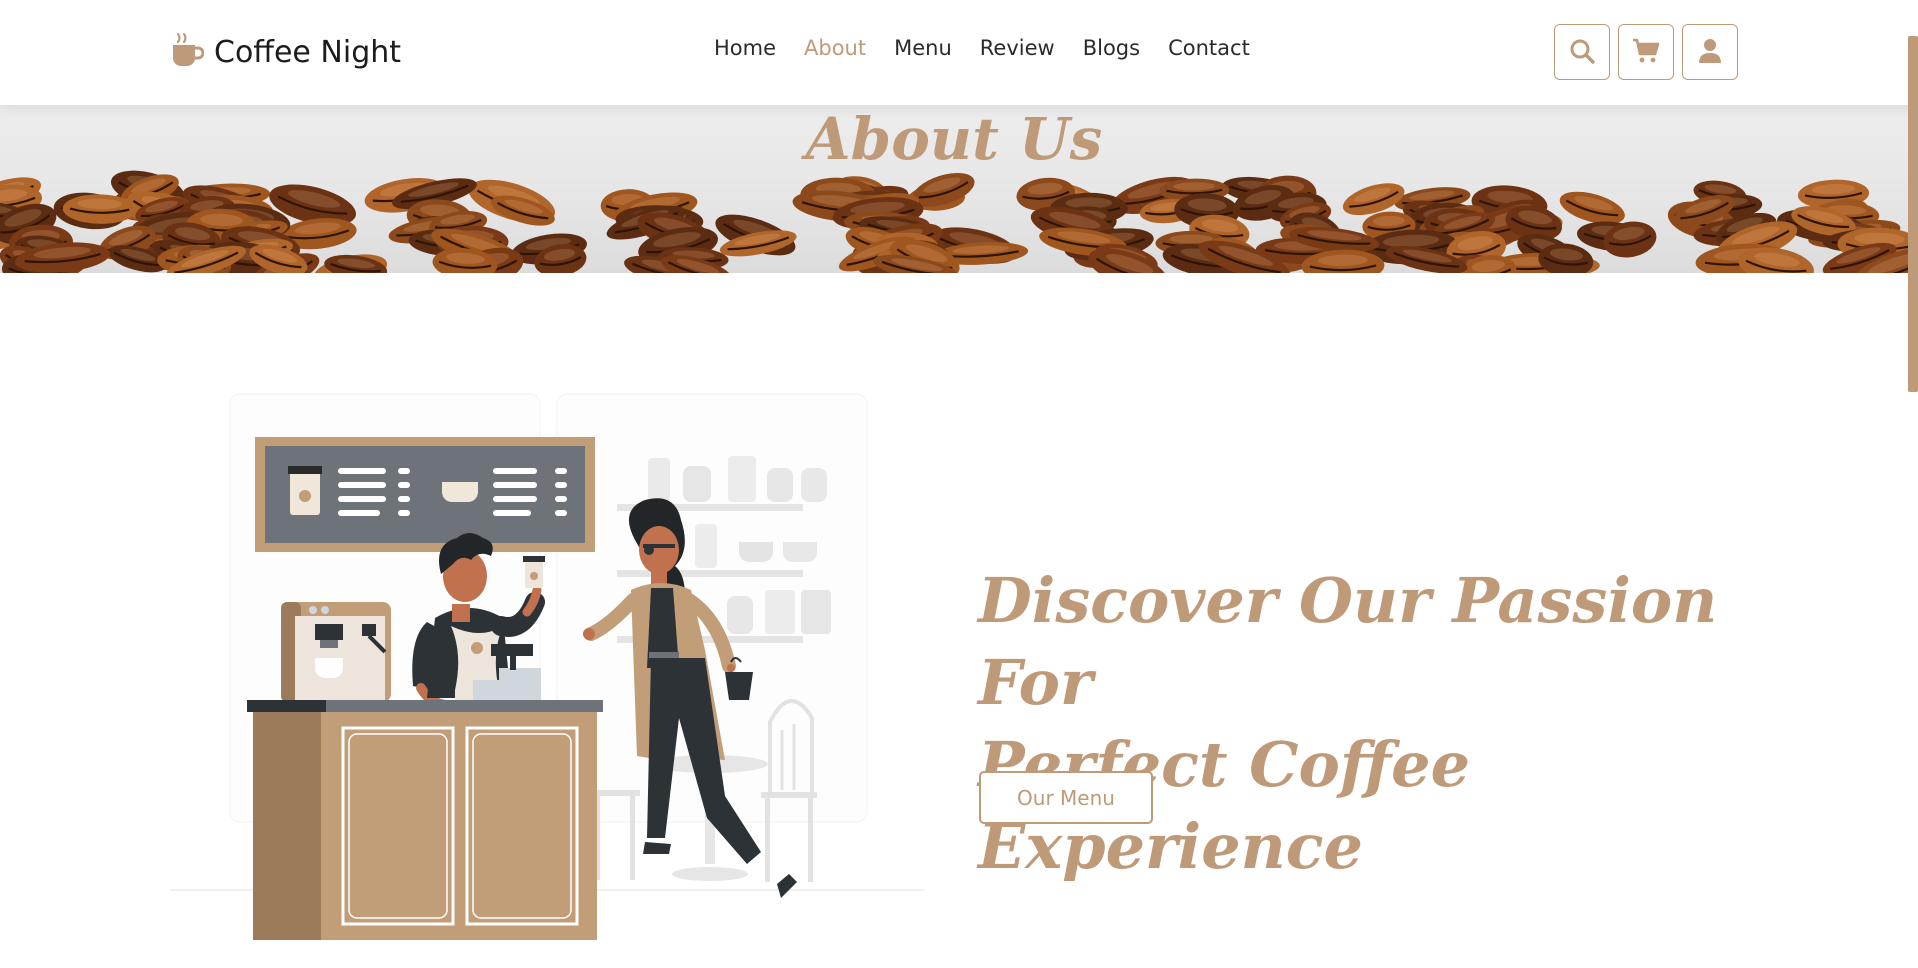 This screenshot has width=1918, height=968. Describe the element at coordinates (923, 48) in the screenshot. I see `nav-item-menu: Menu` at that location.